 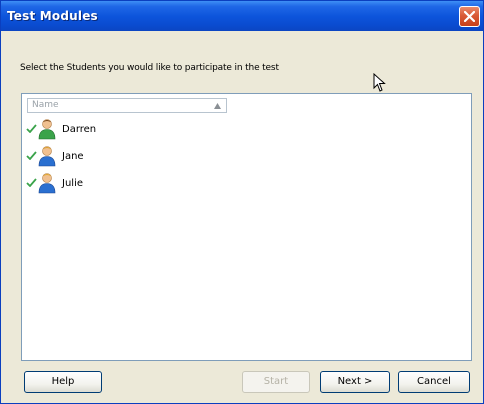 What do you see at coordinates (434, 382) in the screenshot?
I see `cancel-button: Cancel` at bounding box center [434, 382].